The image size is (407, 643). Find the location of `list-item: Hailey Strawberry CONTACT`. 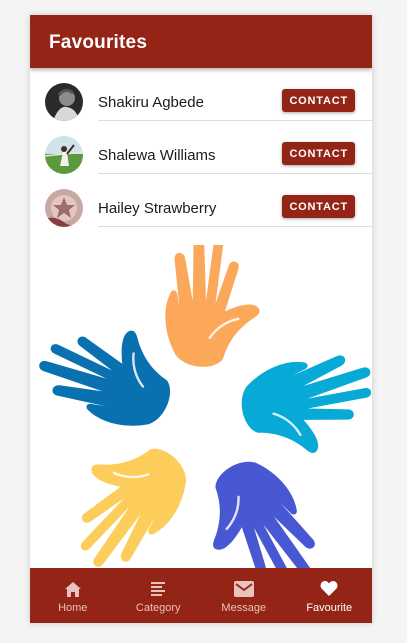

list-item: Hailey Strawberry CONTACT is located at coordinates (201, 200).